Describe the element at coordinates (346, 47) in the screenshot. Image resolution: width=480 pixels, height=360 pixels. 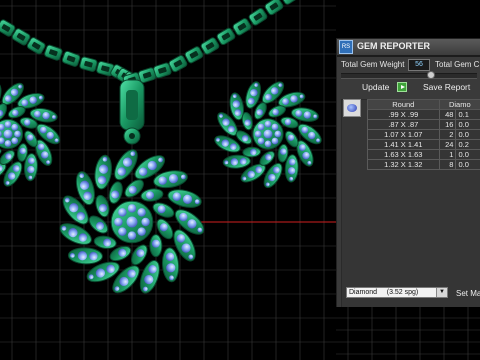
I see `rhino-logo-icon: RS` at that location.